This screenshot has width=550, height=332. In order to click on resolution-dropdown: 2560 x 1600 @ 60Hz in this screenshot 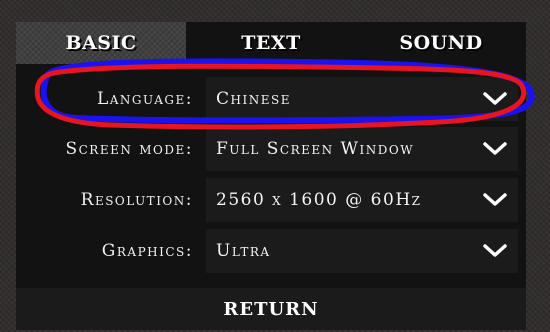, I will do `click(362, 200)`.